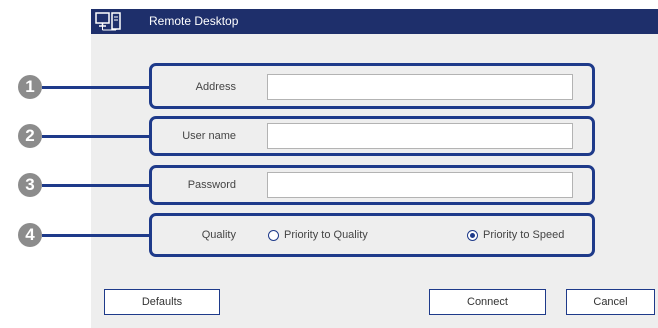 The height and width of the screenshot is (328, 658). Describe the element at coordinates (30, 136) in the screenshot. I see `callout-2: 2` at that location.